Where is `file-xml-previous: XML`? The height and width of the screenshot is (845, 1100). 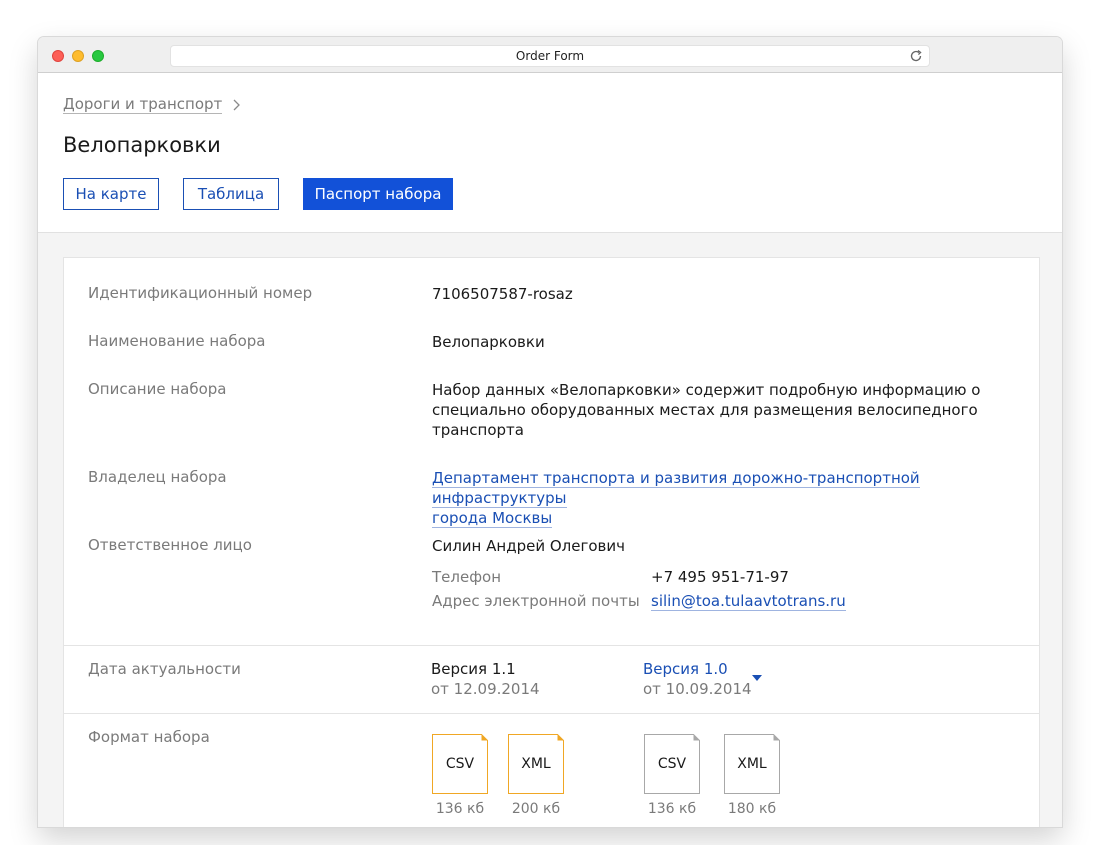
file-xml-previous: XML is located at coordinates (752, 764).